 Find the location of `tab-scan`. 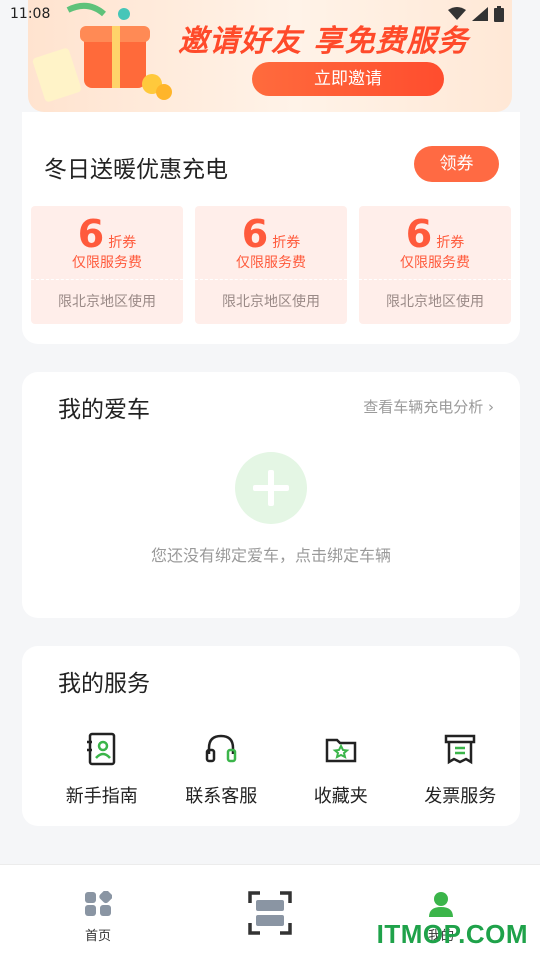

tab-scan is located at coordinates (270, 915).